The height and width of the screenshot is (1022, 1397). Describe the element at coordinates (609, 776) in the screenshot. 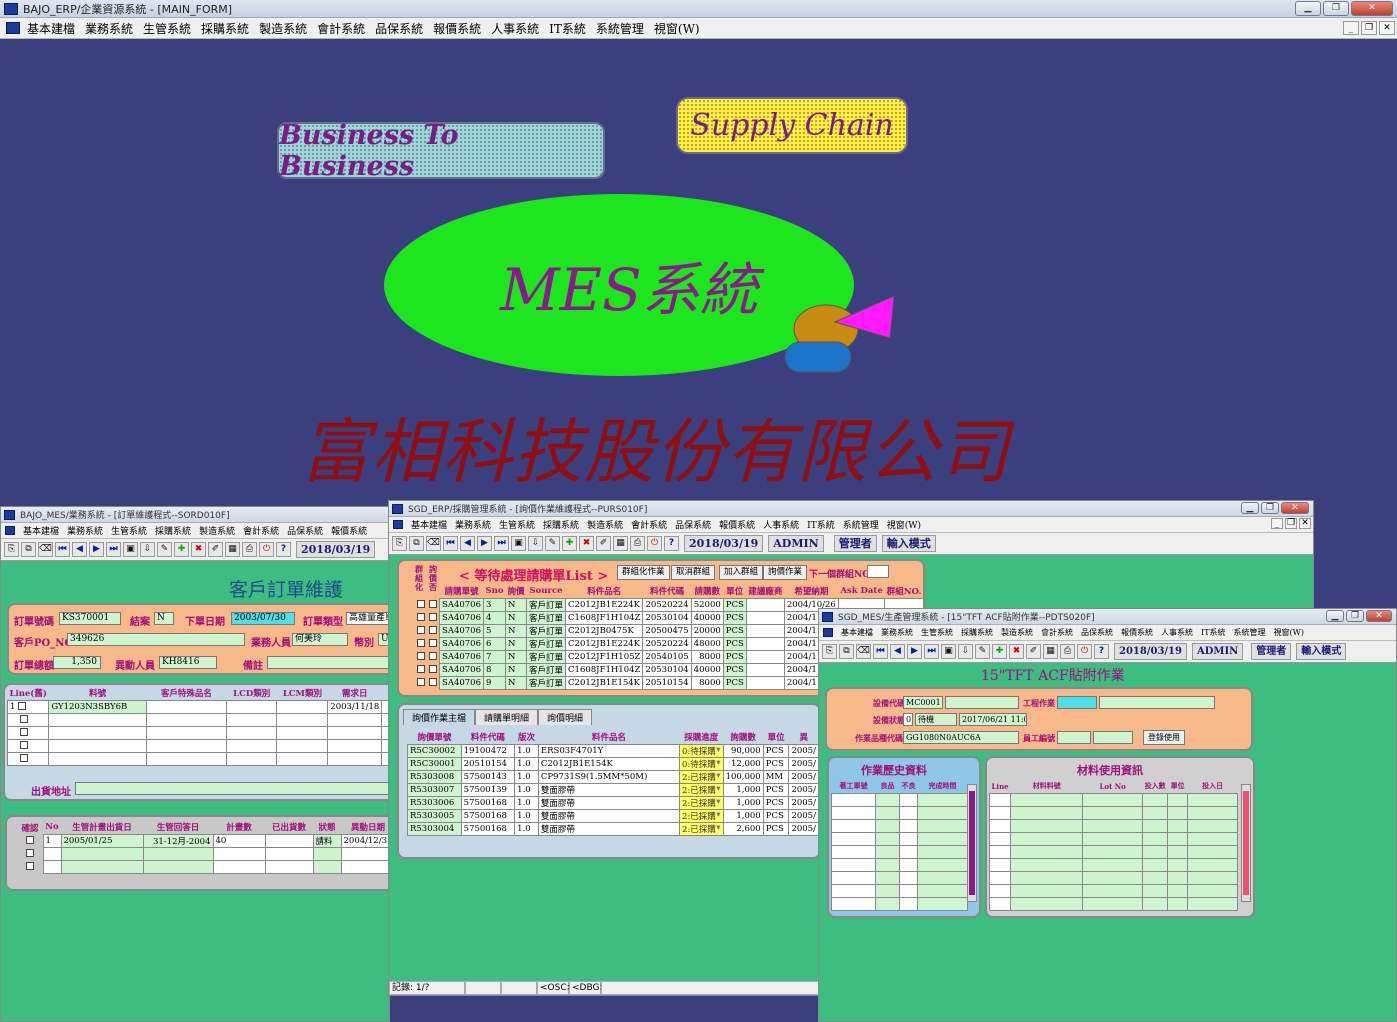

I see `item-name-cell: CP9731S9(1.5MM*50M)` at that location.